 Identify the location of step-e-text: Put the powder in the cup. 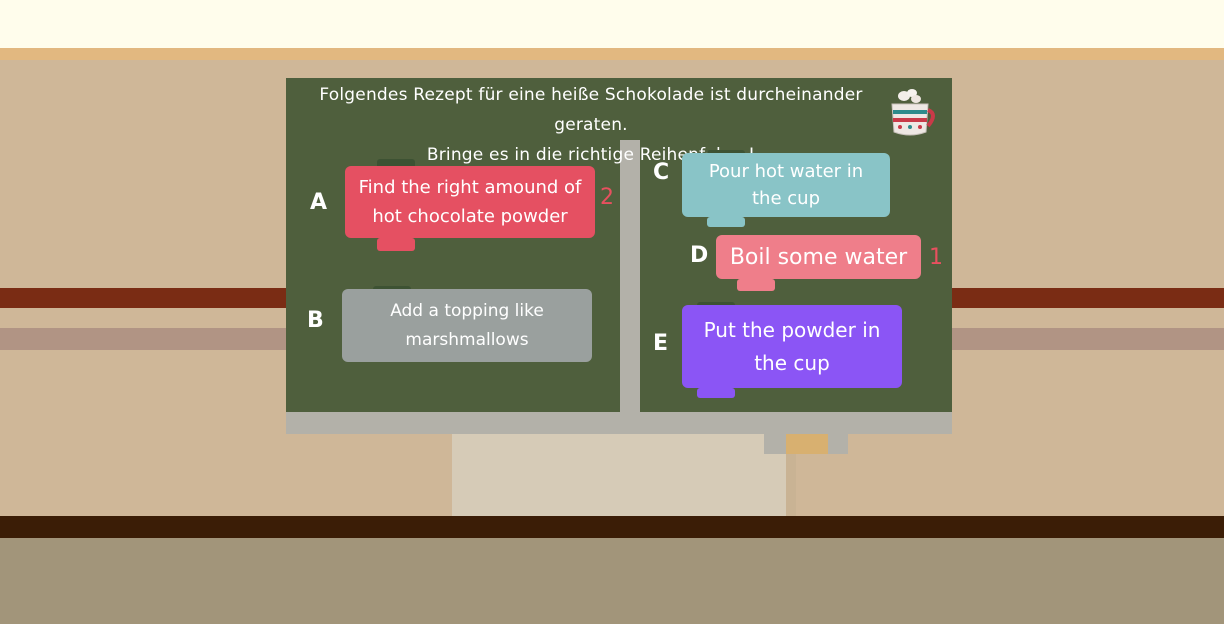
(792, 346).